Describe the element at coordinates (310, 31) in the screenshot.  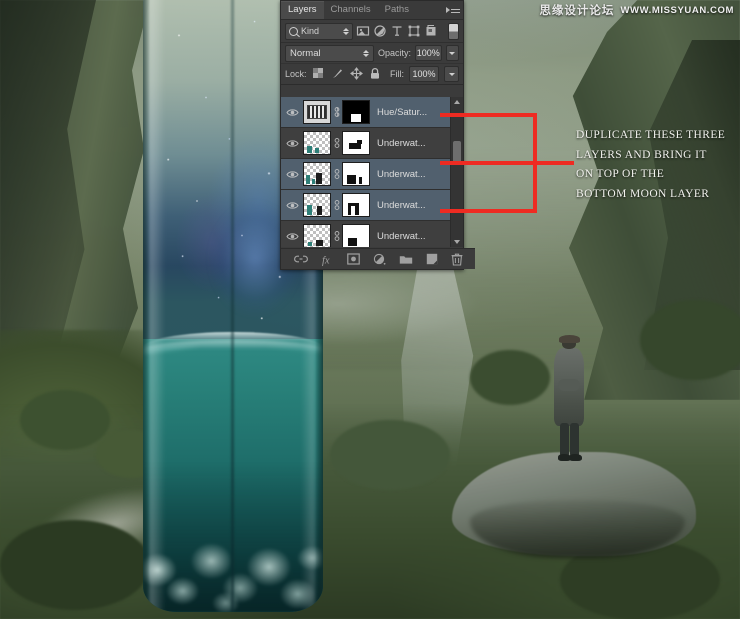
I see `filter-kind-label: Kind` at that location.